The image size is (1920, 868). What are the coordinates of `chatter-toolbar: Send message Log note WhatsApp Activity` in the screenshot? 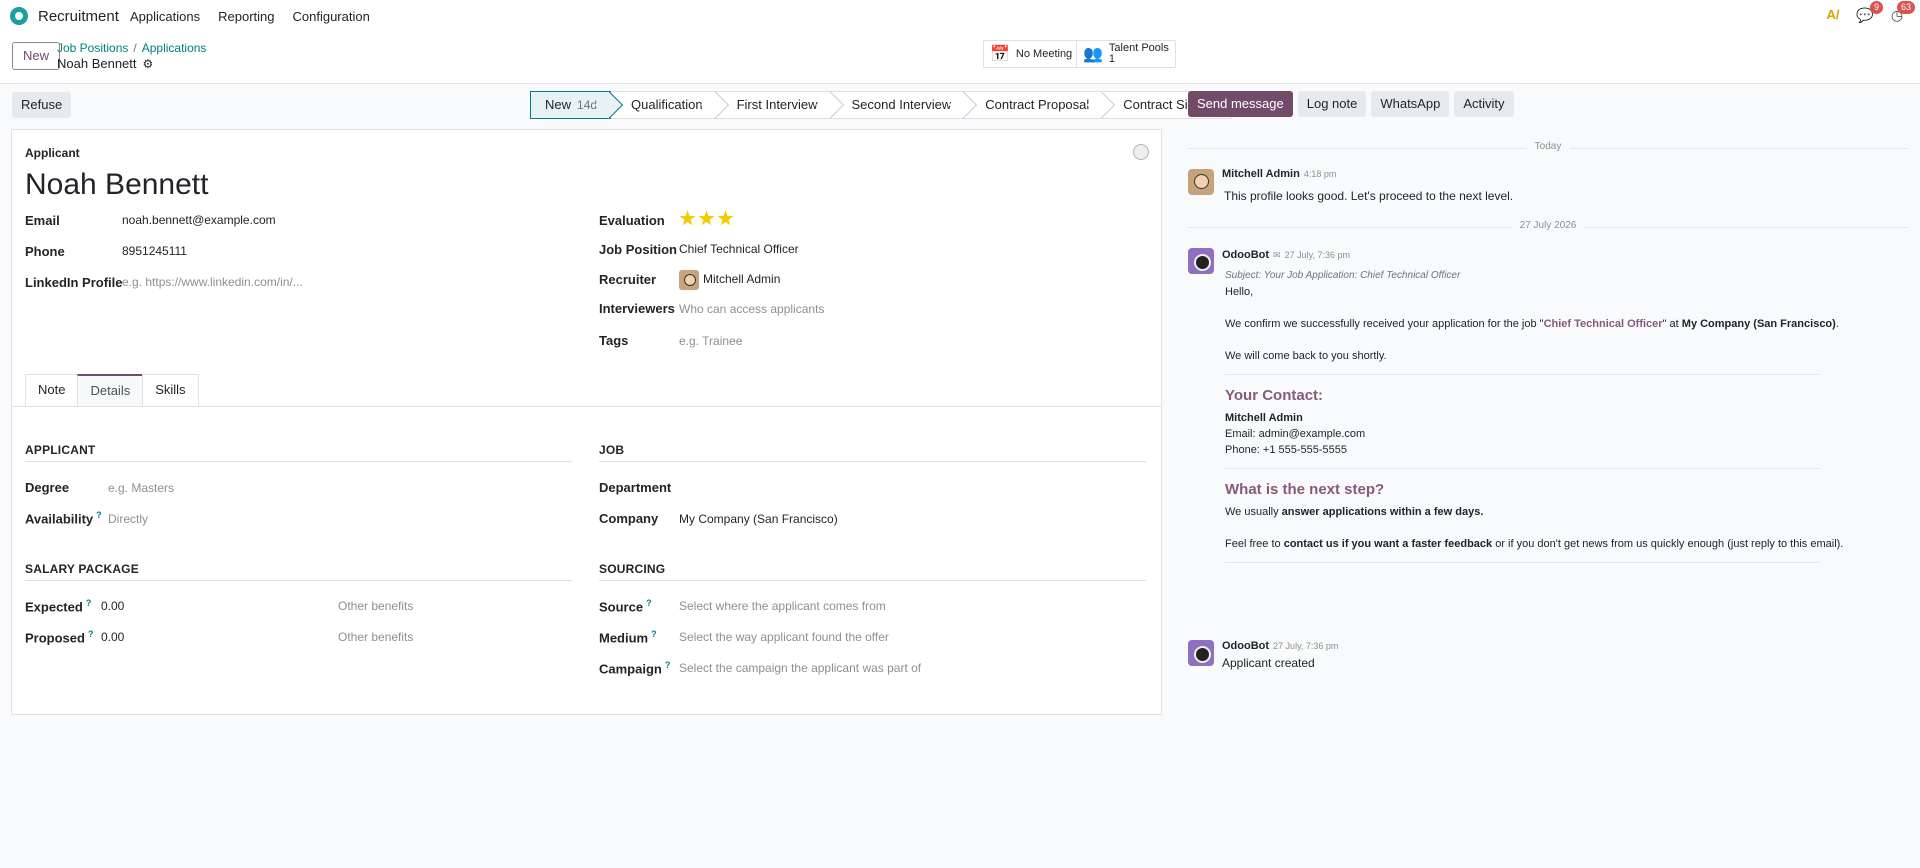 It's located at (1351, 104).